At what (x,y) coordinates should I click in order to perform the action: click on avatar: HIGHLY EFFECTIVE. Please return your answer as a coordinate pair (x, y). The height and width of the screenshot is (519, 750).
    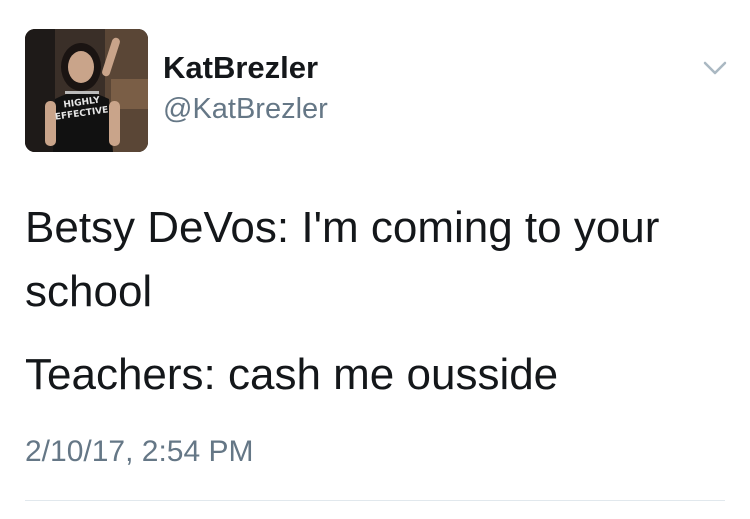
    Looking at the image, I should click on (86, 90).